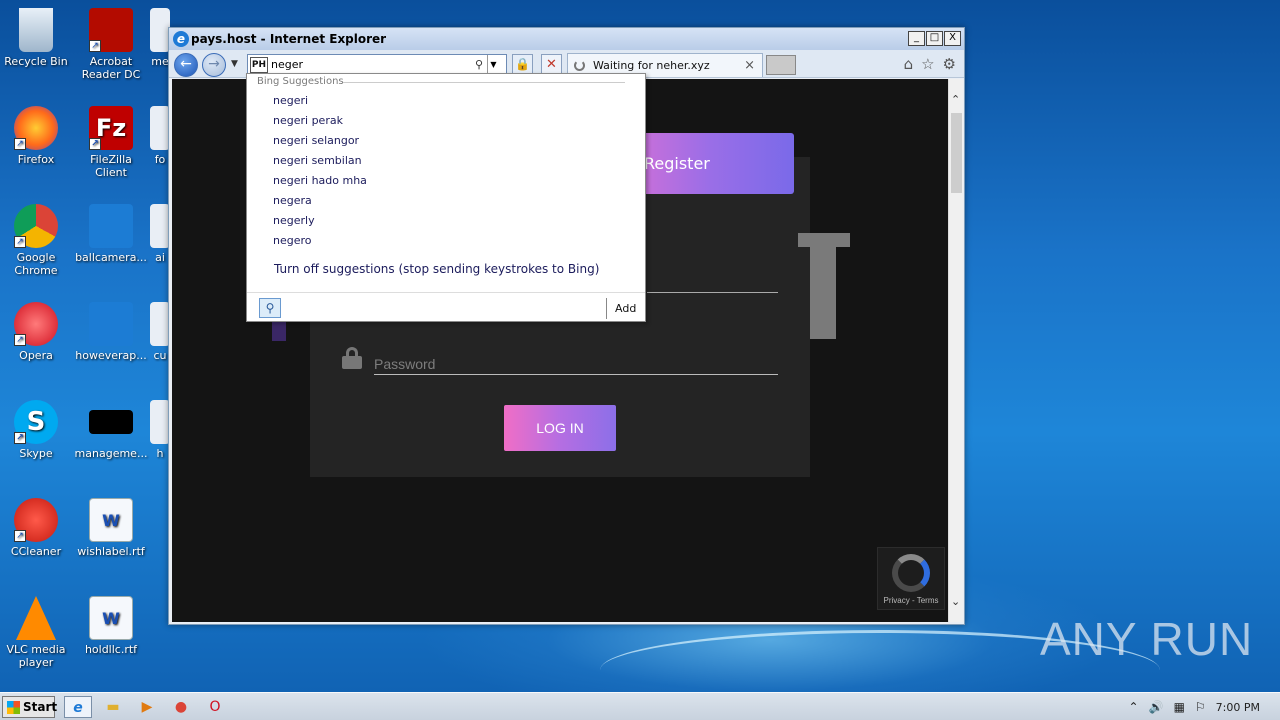 This screenshot has width=1280, height=720. Describe the element at coordinates (160, 234) in the screenshot. I see `desktop-icon-partial-3: ai` at that location.